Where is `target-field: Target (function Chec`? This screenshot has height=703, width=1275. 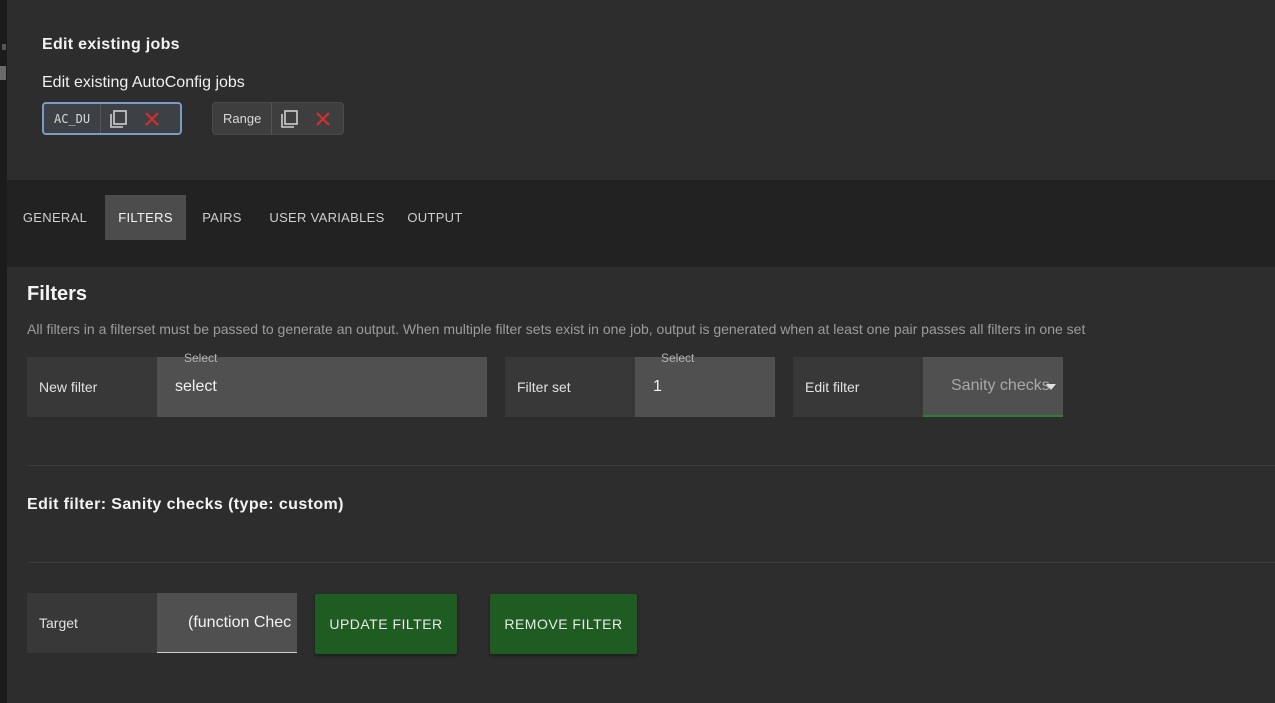
target-field: Target (function Chec is located at coordinates (162, 623).